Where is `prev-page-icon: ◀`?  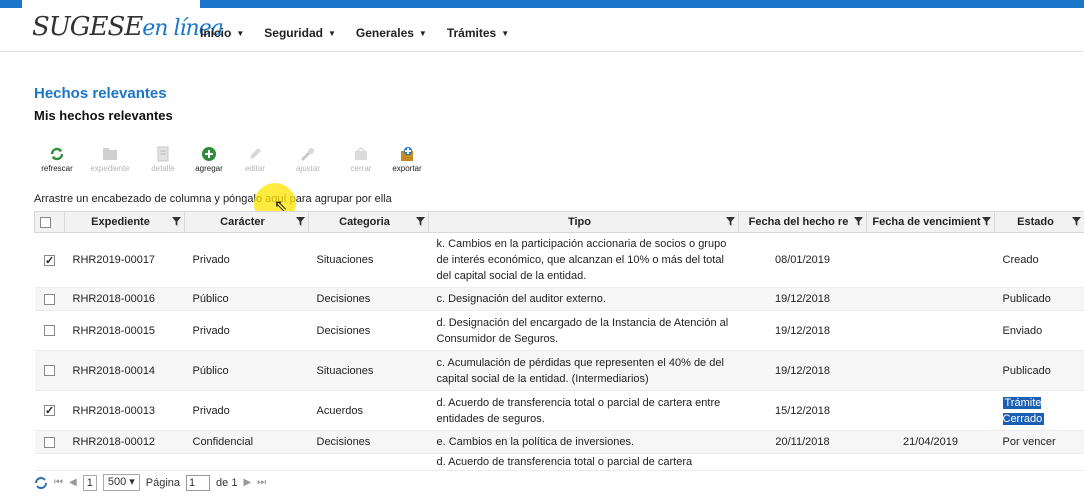 prev-page-icon: ◀ is located at coordinates (73, 482).